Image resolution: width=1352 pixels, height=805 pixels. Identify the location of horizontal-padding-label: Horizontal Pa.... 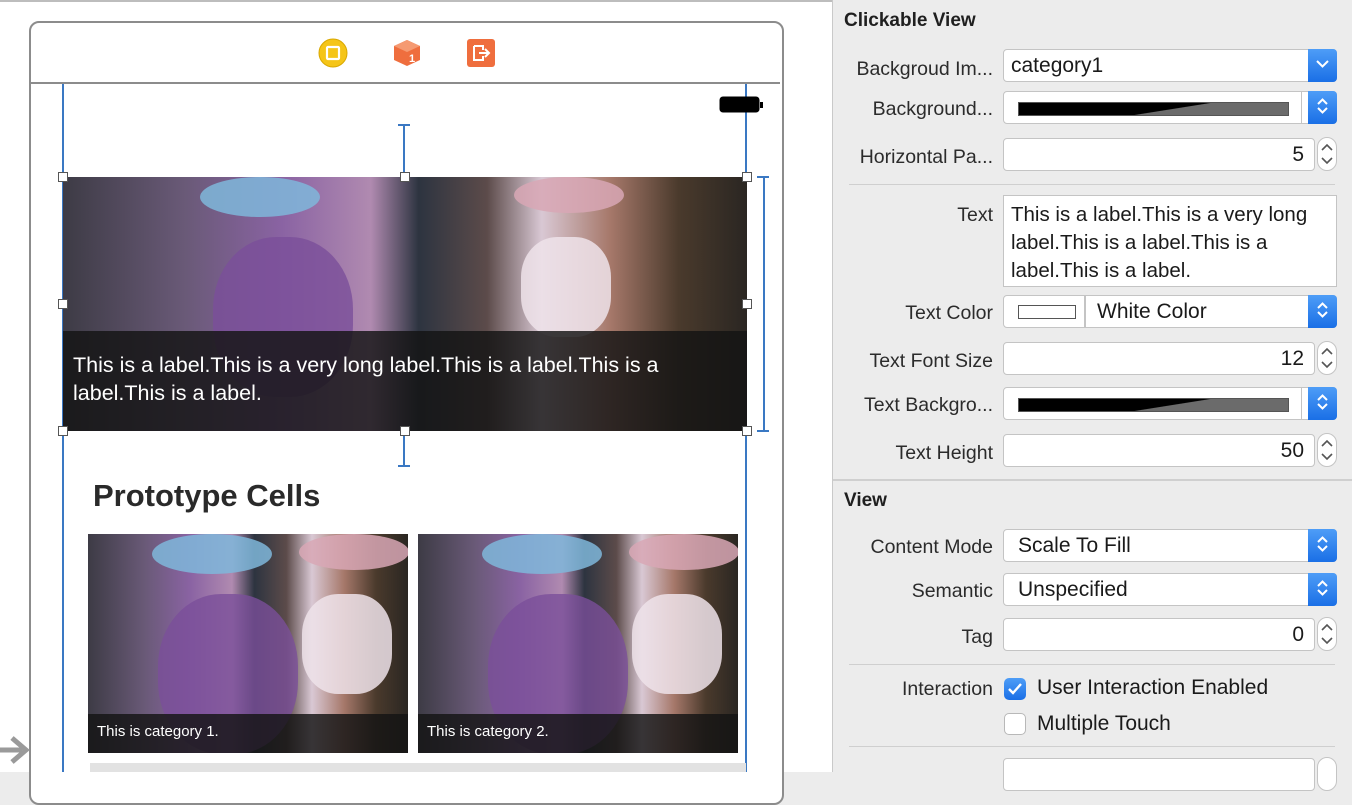
(926, 157).